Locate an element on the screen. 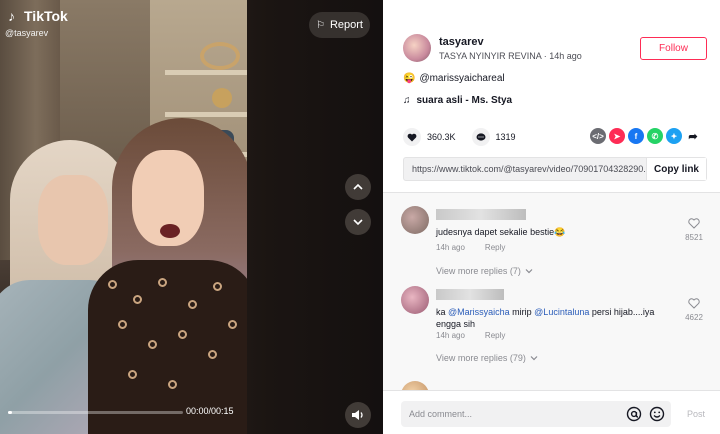  comment-bar: Add comment... Post is located at coordinates (551, 412).